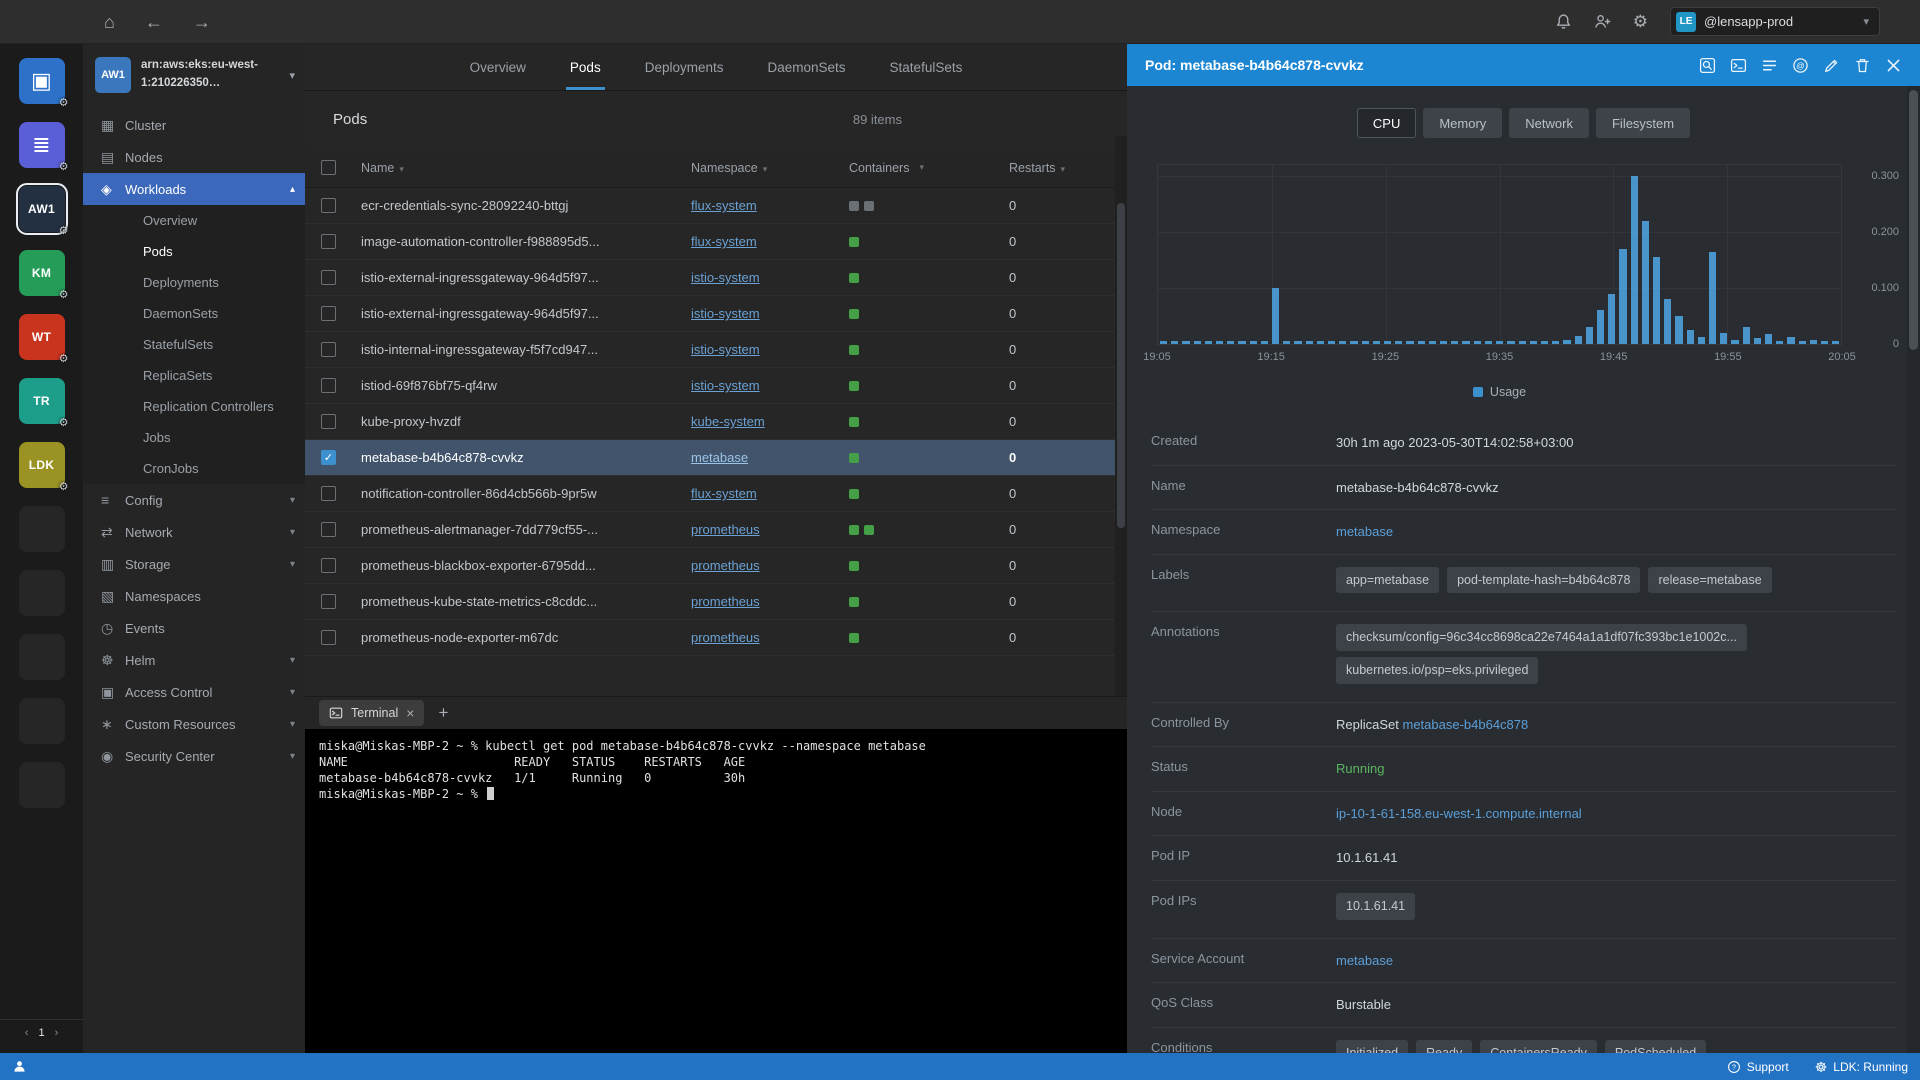  I want to click on close-icon: ×, so click(410, 713).